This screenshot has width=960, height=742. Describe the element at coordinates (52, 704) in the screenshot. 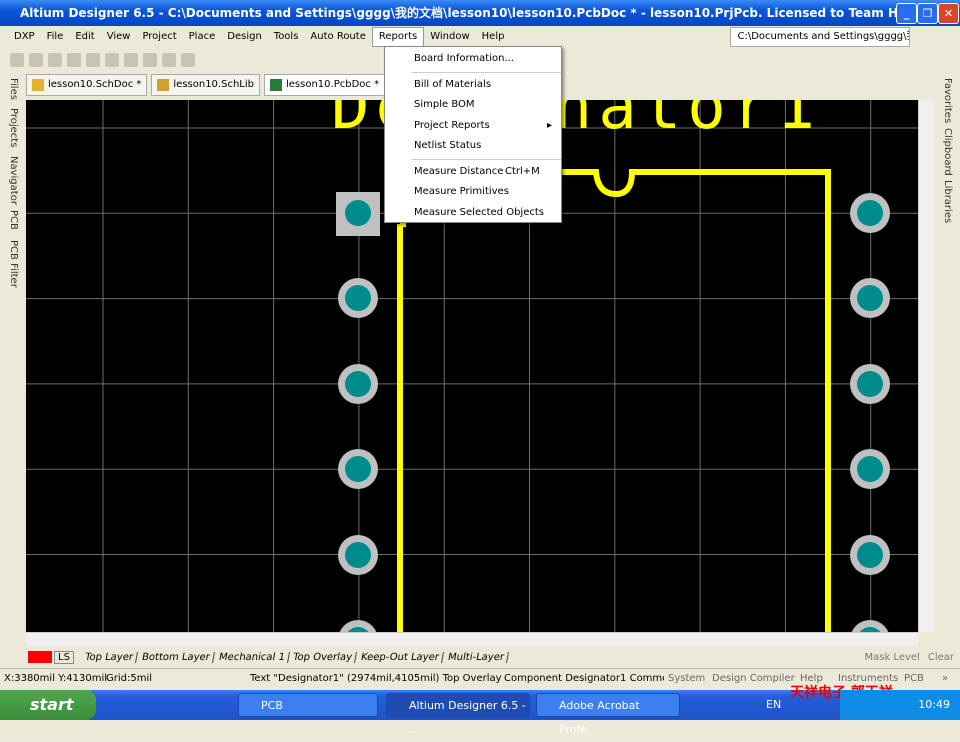

I see `start-label: start` at that location.